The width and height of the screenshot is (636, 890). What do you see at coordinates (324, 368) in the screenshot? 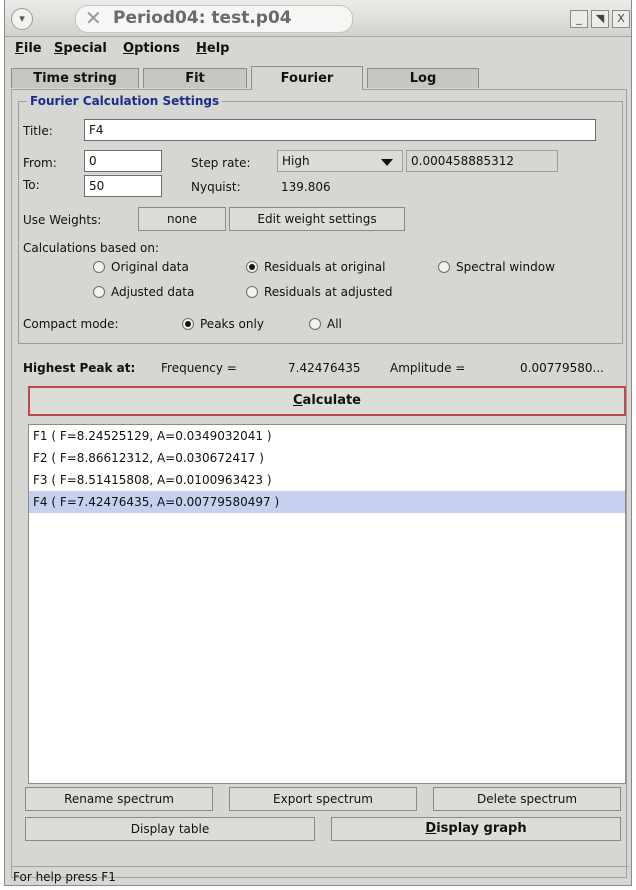
I see `frequency-value: 7.42476435` at bounding box center [324, 368].